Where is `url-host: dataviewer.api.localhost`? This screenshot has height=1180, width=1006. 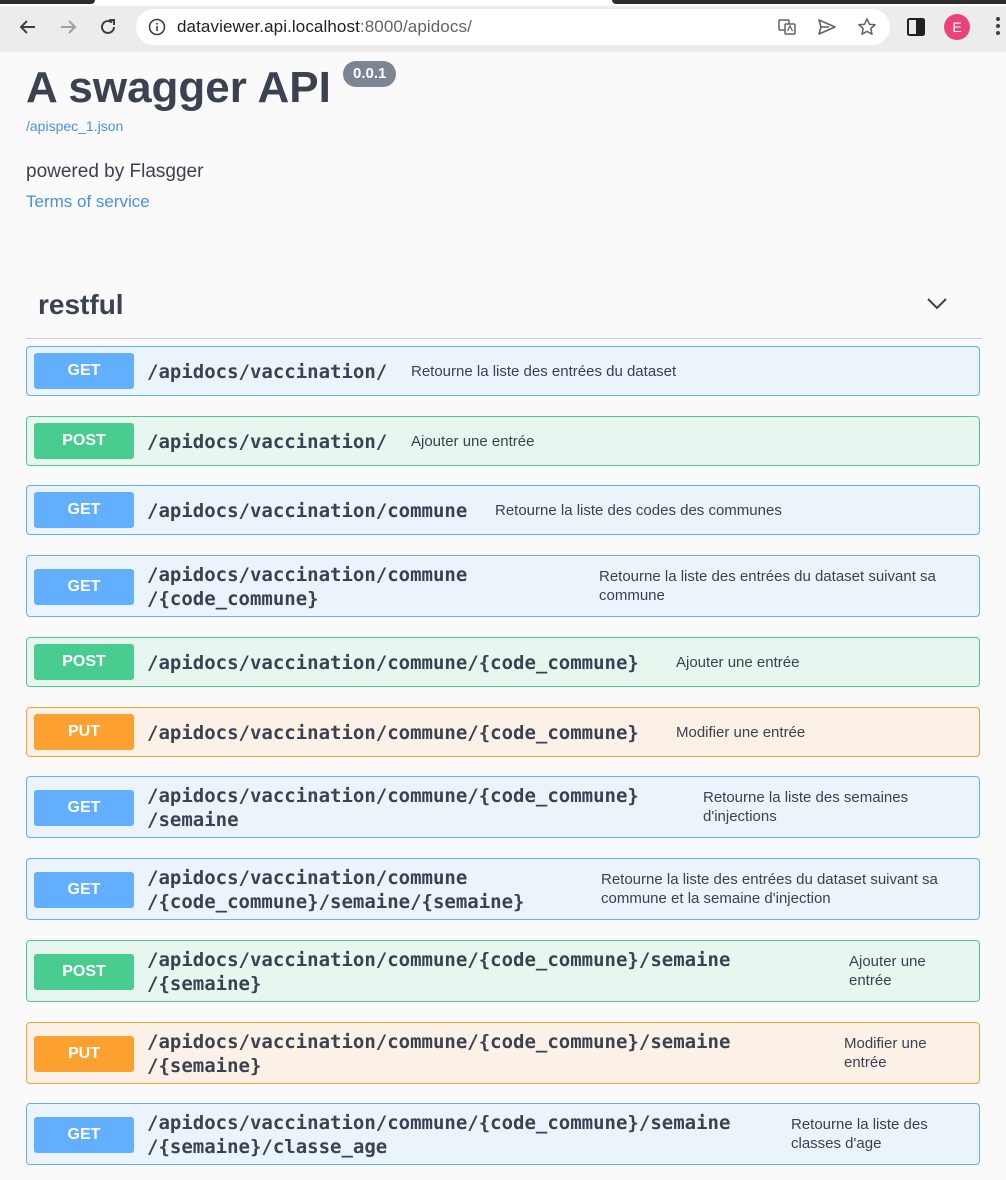
url-host: dataviewer.api.localhost is located at coordinates (268, 26).